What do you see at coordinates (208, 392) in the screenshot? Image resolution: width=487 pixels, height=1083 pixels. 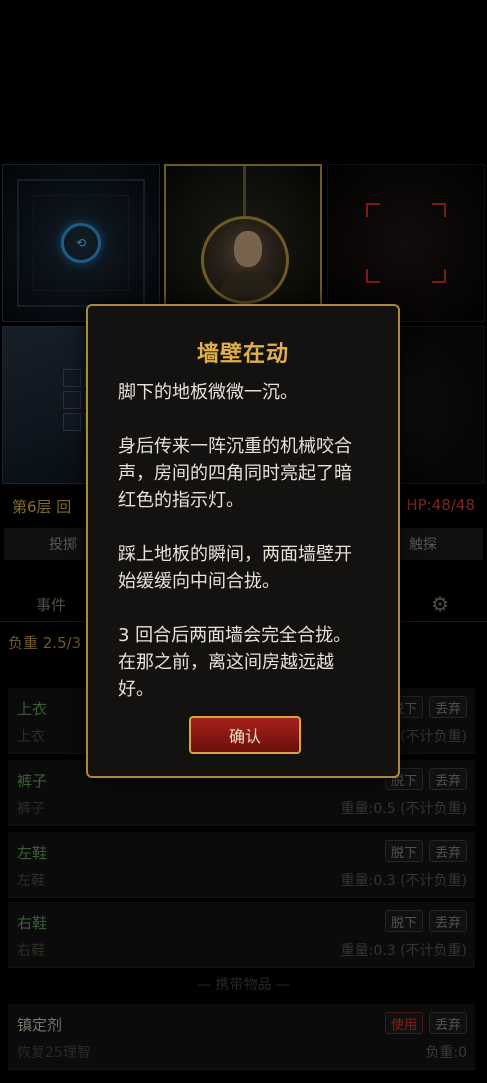 I see `dialog-paragraph: 脚下的地板微微一沉。` at bounding box center [208, 392].